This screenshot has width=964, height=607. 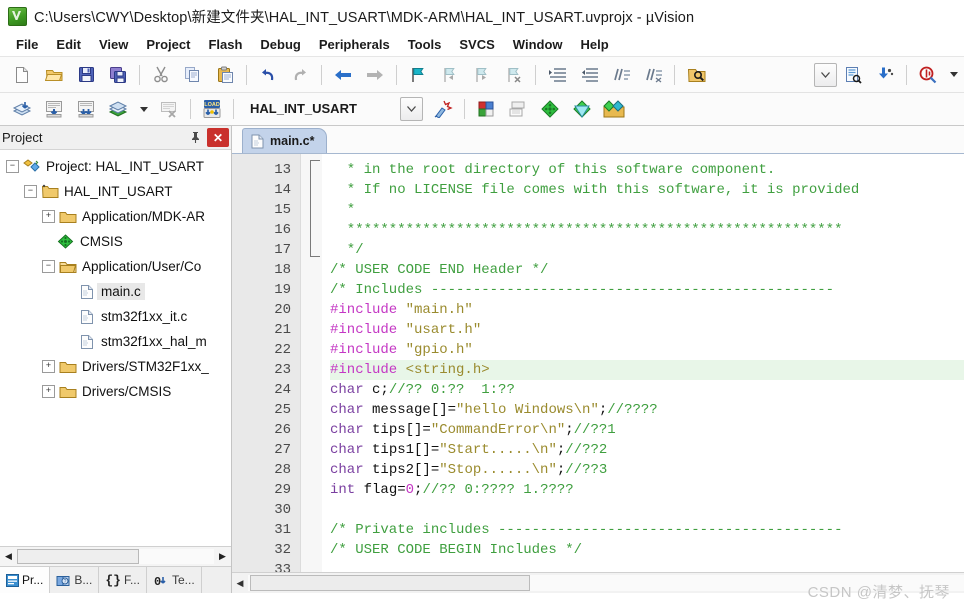 I want to click on menu-help: Help, so click(x=595, y=44).